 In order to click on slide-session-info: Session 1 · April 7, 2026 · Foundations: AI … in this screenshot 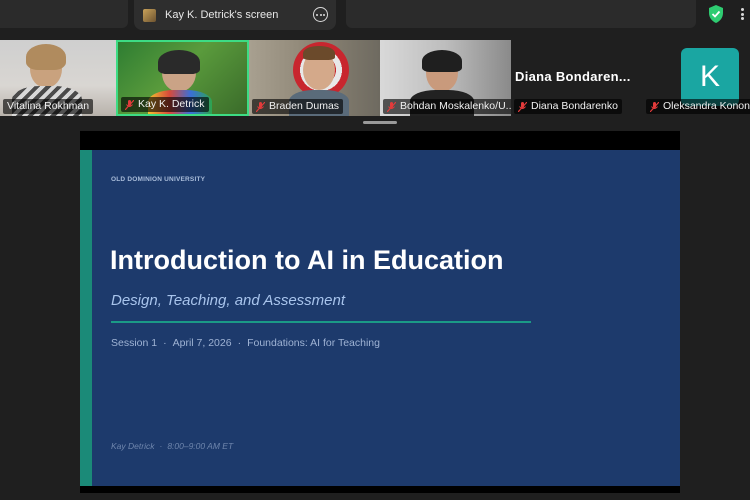, I will do `click(245, 343)`.